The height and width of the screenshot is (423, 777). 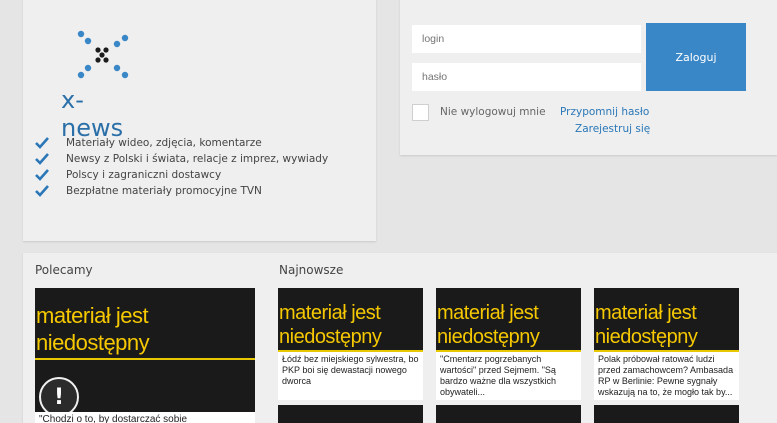 I want to click on feature-item: Materiały wideo, zdjęcia, komentarze, so click(x=195, y=143).